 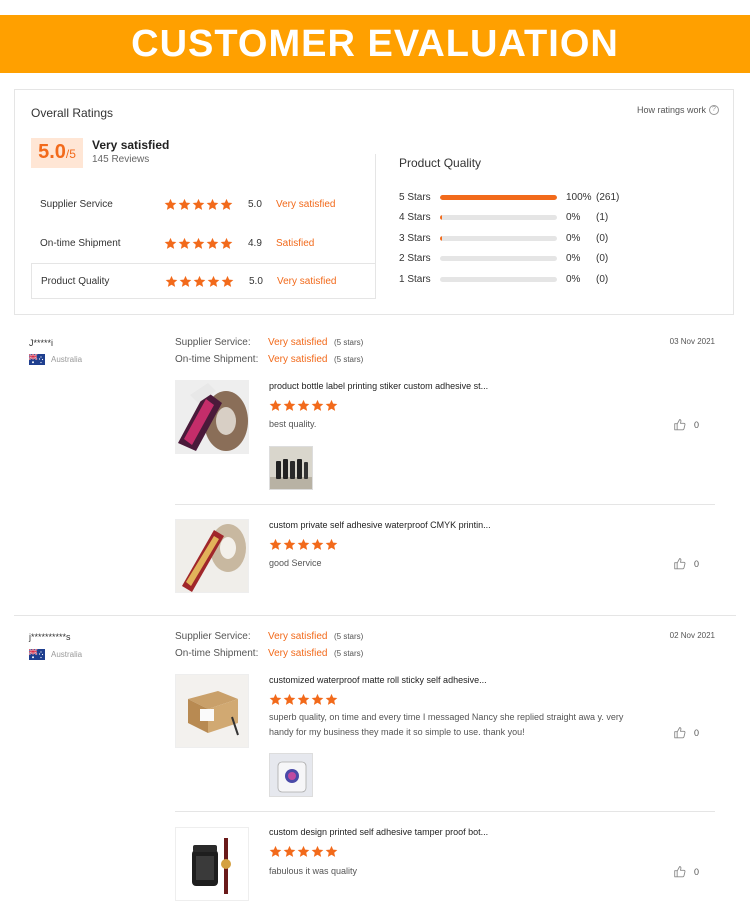 I want to click on distribution-label: 3 Stars, so click(x=415, y=238).